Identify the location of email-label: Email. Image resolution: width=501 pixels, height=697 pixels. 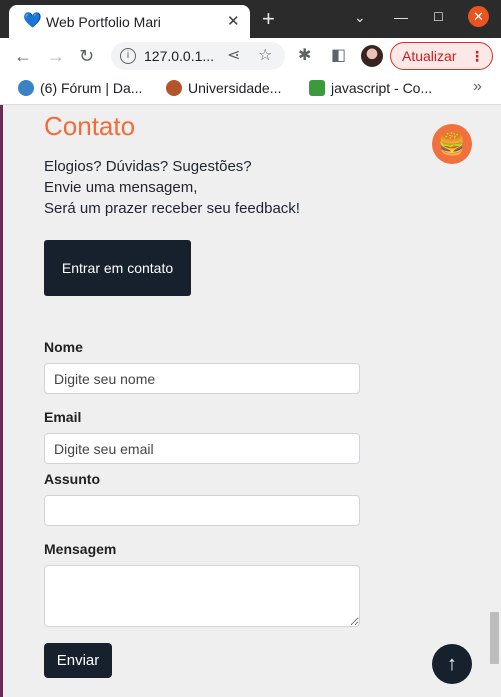
(63, 417).